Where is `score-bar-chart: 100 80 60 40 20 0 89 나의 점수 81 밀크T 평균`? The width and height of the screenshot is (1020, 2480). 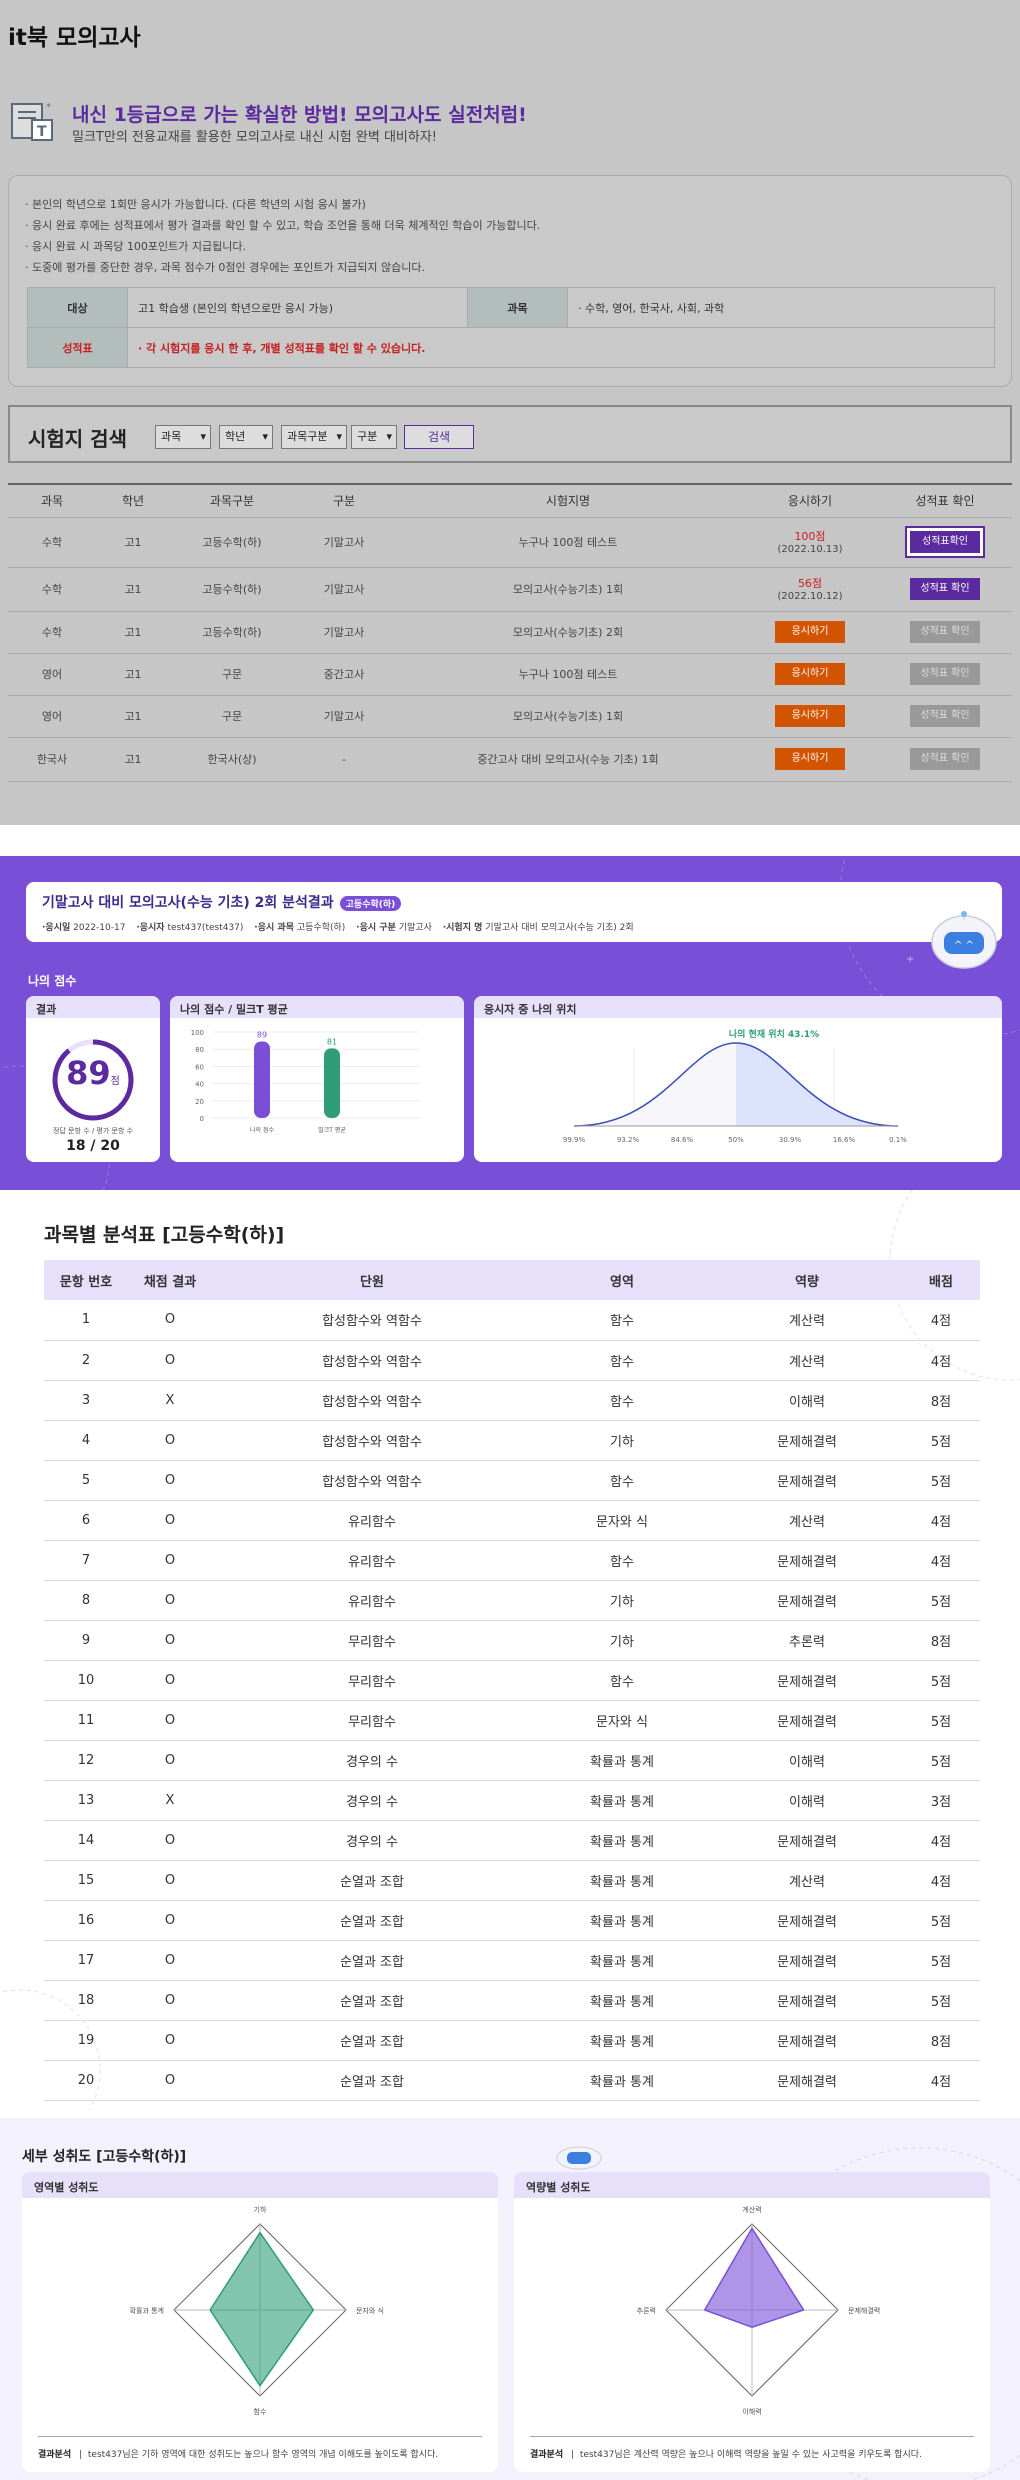
score-bar-chart: 100 80 60 40 20 0 89 나의 점수 81 밀크T 평균 is located at coordinates (305, 1081).